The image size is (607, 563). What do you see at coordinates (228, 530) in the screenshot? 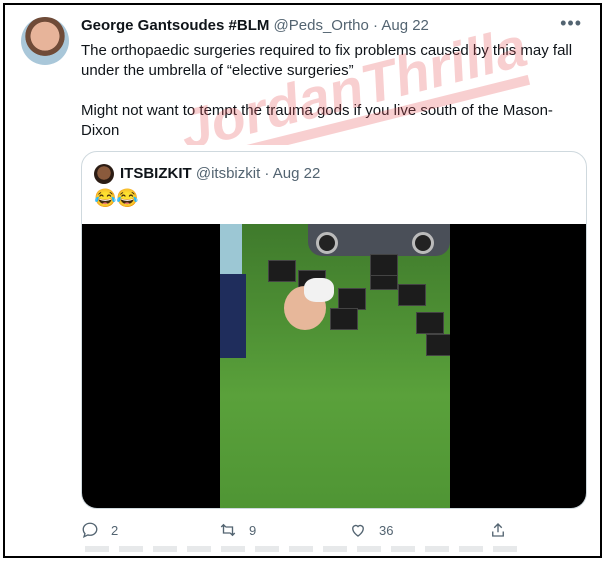
I see `retweet-icon` at bounding box center [228, 530].